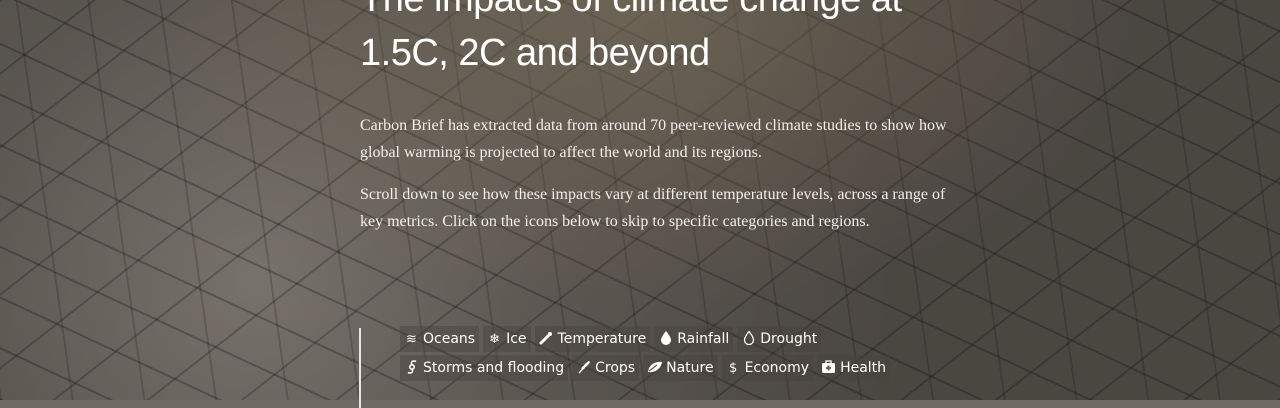  I want to click on medical-kit-icon, so click(828, 368).